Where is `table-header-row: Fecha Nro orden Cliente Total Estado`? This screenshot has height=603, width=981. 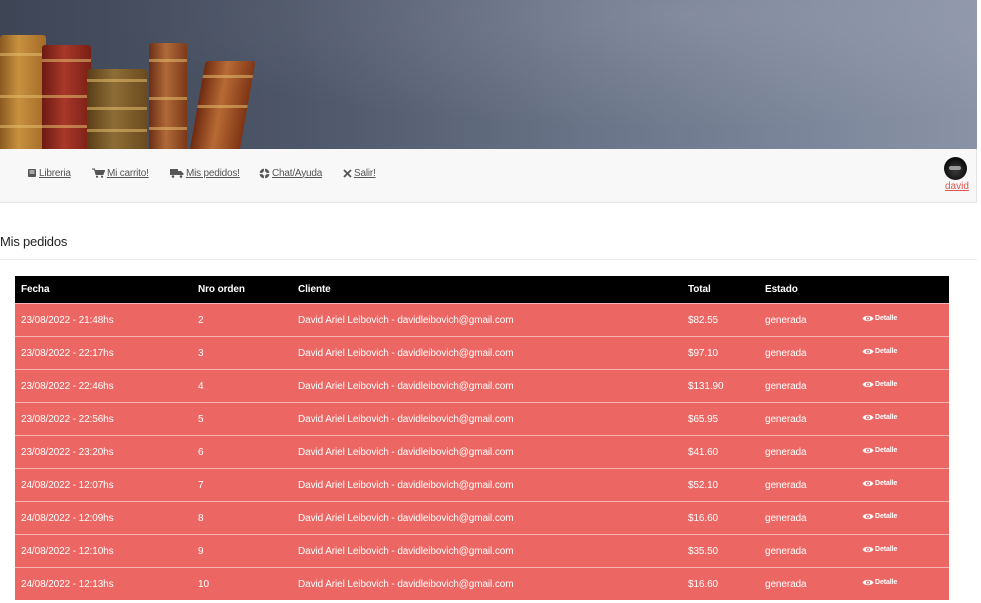 table-header-row: Fecha Nro orden Cliente Total Estado is located at coordinates (482, 290).